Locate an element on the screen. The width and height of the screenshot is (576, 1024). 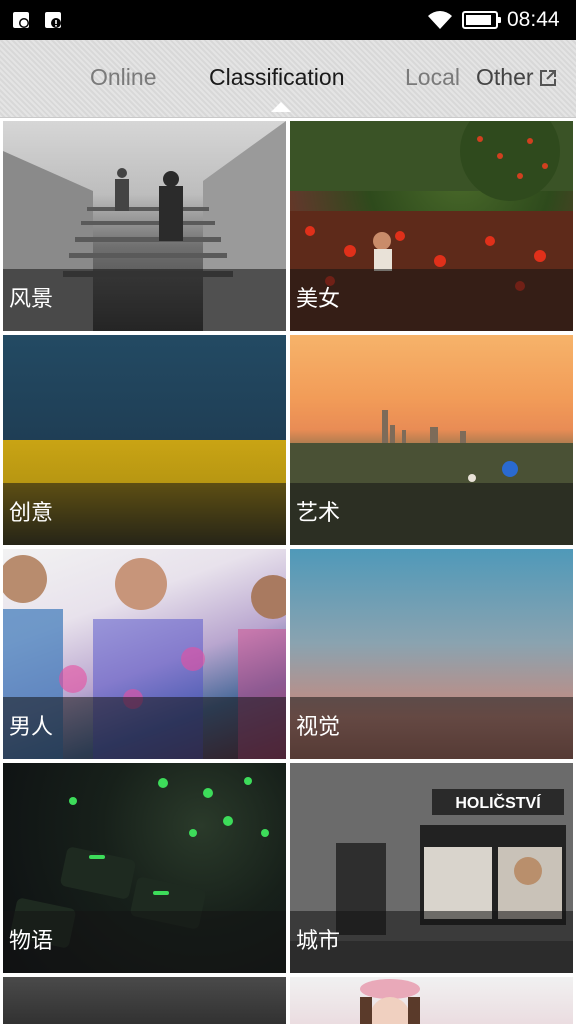
category-tile-art: 艺术 is located at coordinates (431, 440).